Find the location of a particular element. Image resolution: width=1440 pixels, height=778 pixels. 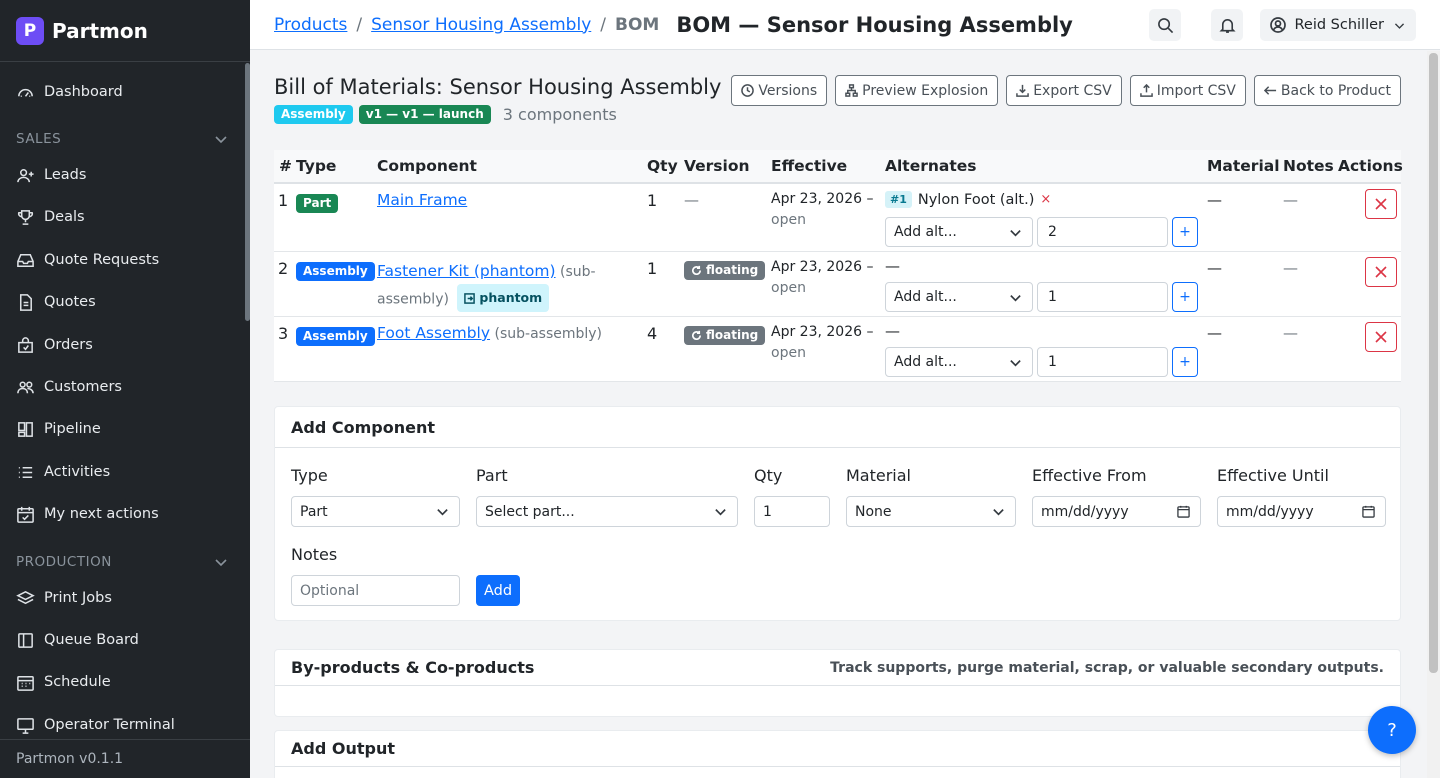

sidebar-item-customers: Customers is located at coordinates (122, 387).